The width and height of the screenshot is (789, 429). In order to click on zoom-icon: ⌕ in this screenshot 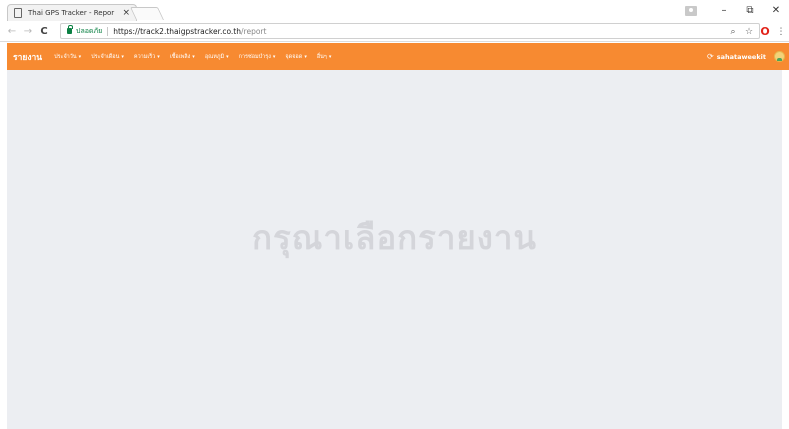, I will do `click(733, 32)`.